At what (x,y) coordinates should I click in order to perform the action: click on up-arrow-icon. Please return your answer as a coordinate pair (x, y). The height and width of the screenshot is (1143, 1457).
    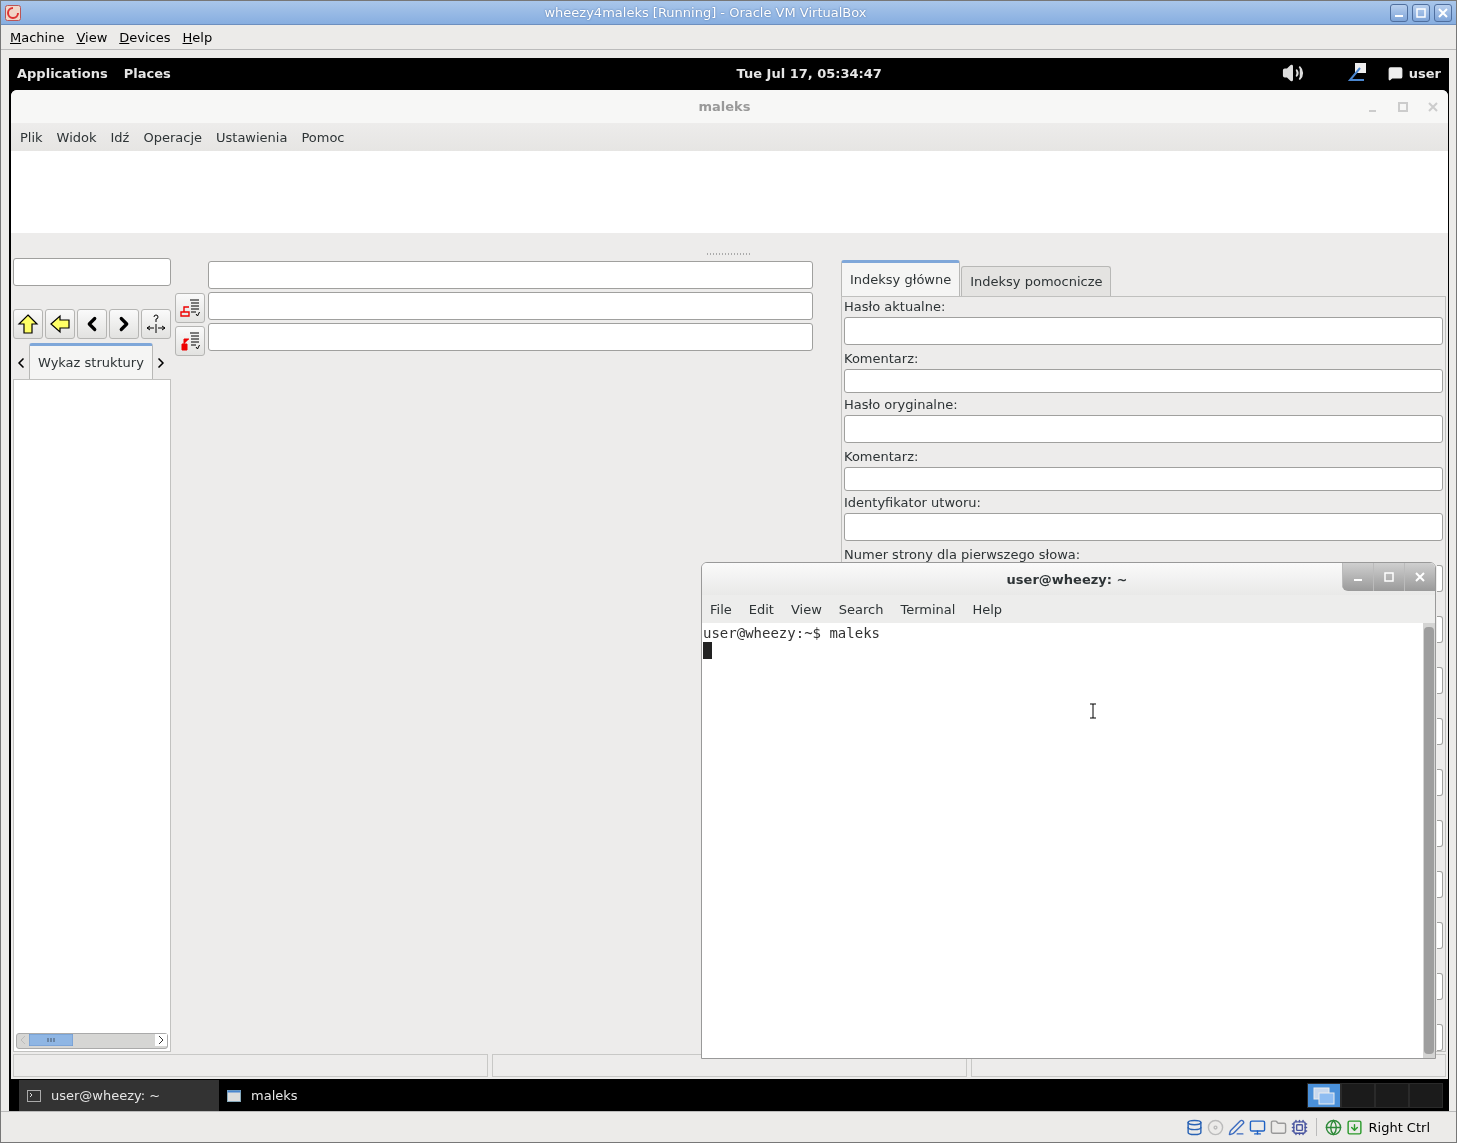
    Looking at the image, I should click on (28, 324).